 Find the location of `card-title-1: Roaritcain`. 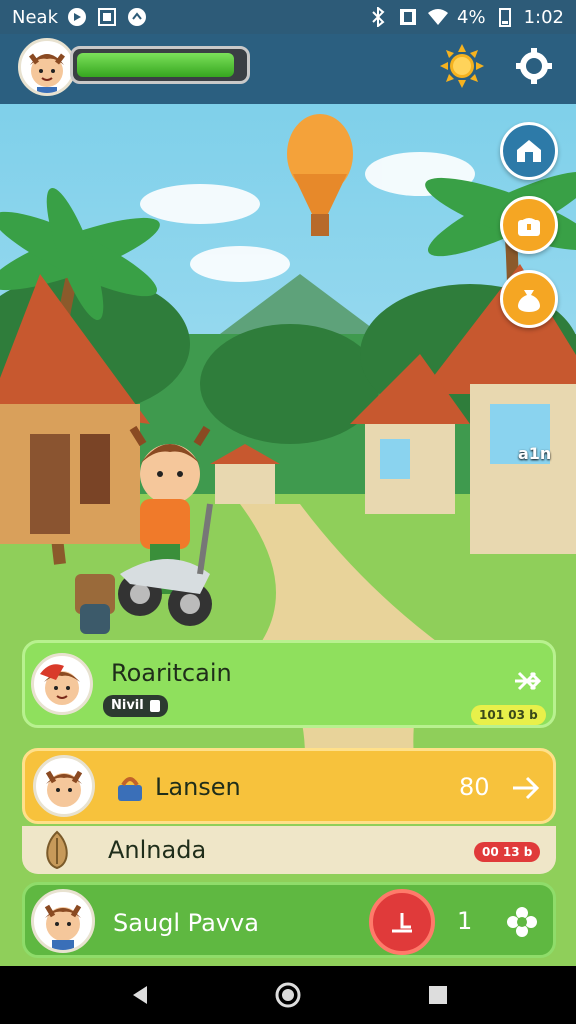

card-title-1: Roaritcain is located at coordinates (171, 673).